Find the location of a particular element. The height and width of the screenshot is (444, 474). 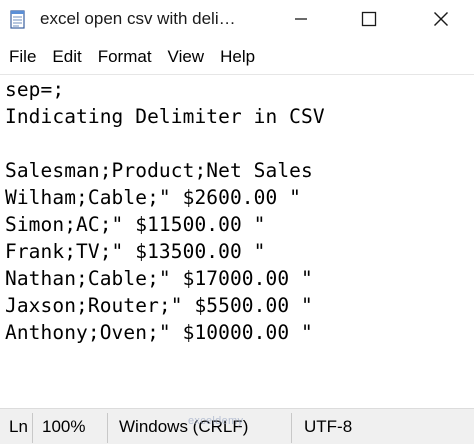

editor-line: Indicating Delimiter in CSV is located at coordinates (165, 116).